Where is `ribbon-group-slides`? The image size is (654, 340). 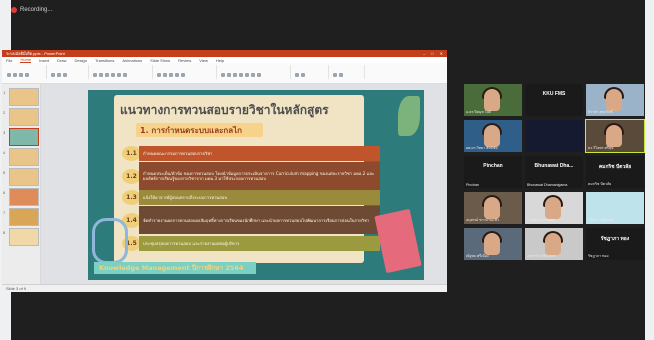
ribbon-group-slides is located at coordinates (69, 72).